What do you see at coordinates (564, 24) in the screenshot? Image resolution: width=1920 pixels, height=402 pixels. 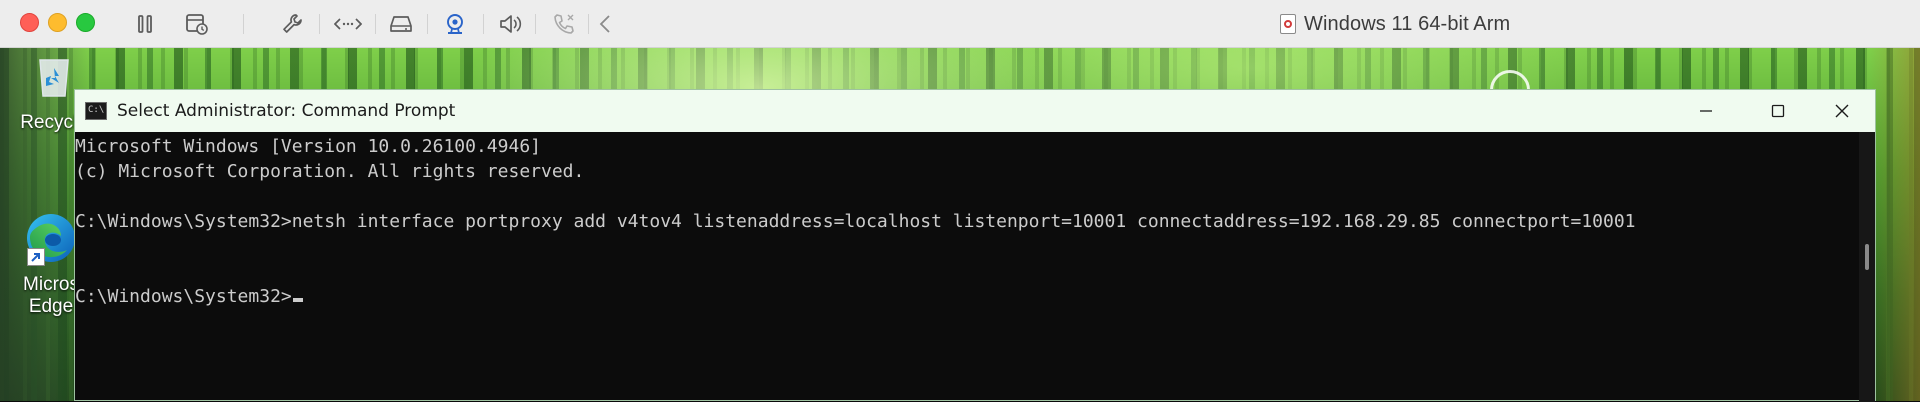 I see `phone-icon` at bounding box center [564, 24].